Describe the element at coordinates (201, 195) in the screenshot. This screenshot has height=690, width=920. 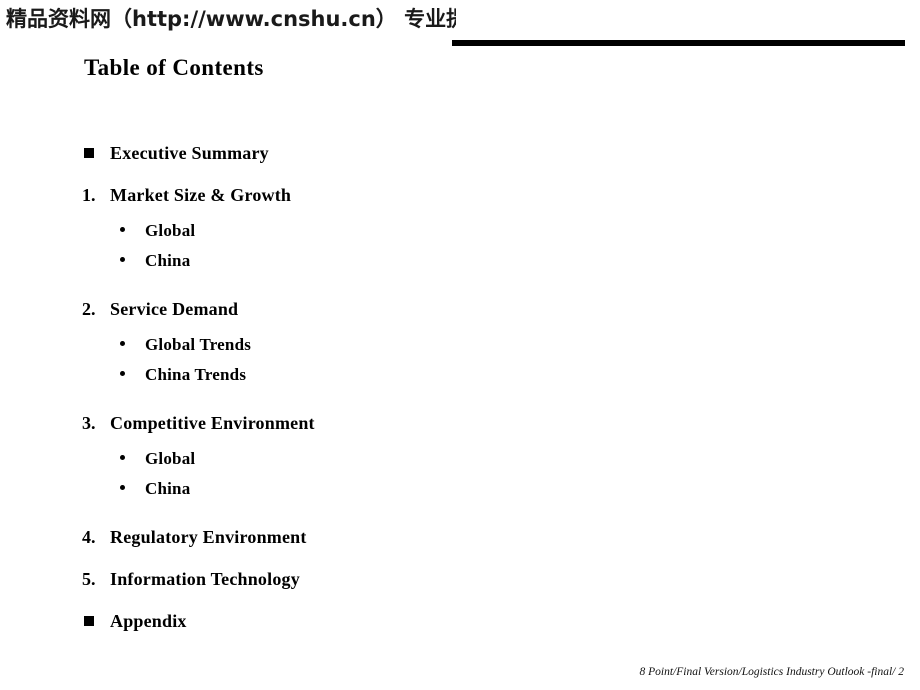
I see `toc-item-label: Market Size & Growth` at that location.